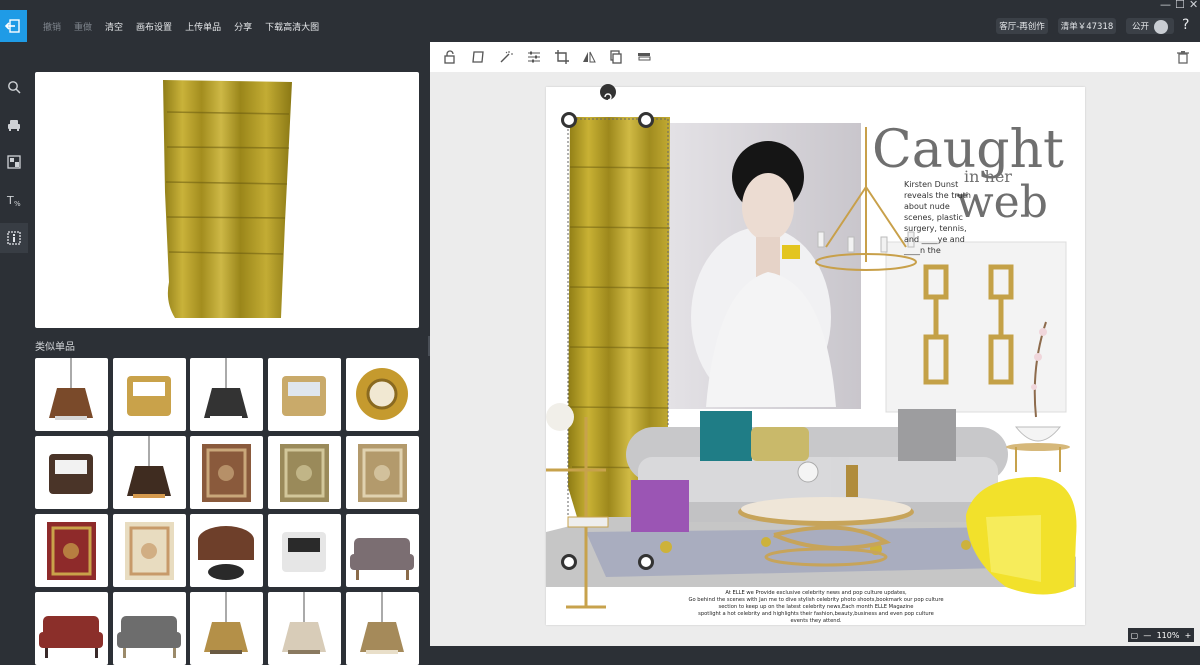  Describe the element at coordinates (815, 57) in the screenshot. I see `canvas-toolbar` at that location.